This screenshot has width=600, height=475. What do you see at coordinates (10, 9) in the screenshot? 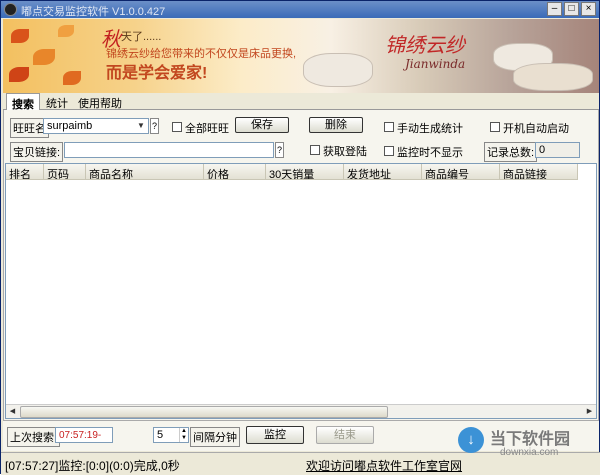
I see `app-icon` at bounding box center [10, 9].